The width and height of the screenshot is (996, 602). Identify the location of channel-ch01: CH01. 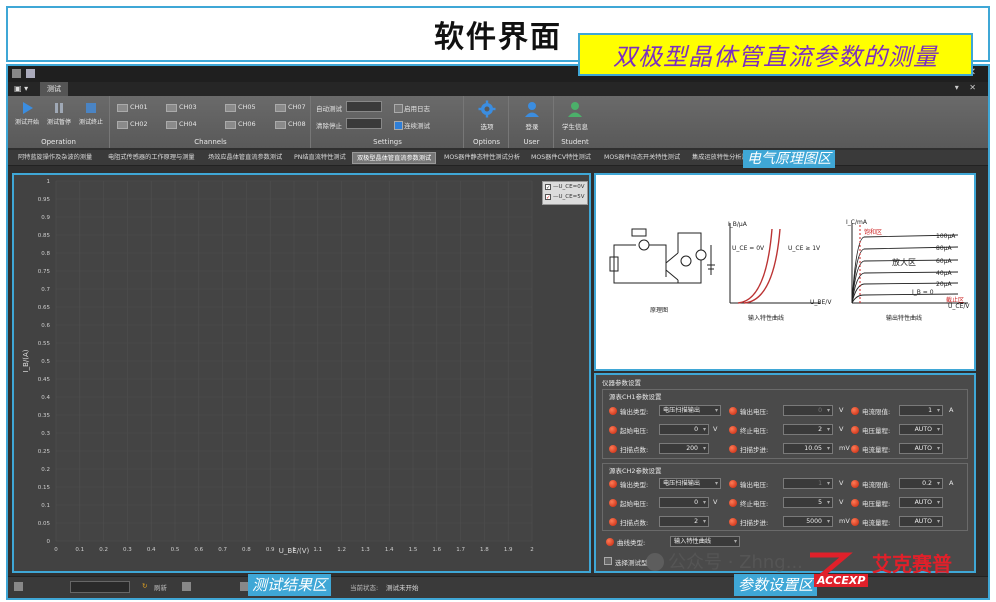
(132, 107).